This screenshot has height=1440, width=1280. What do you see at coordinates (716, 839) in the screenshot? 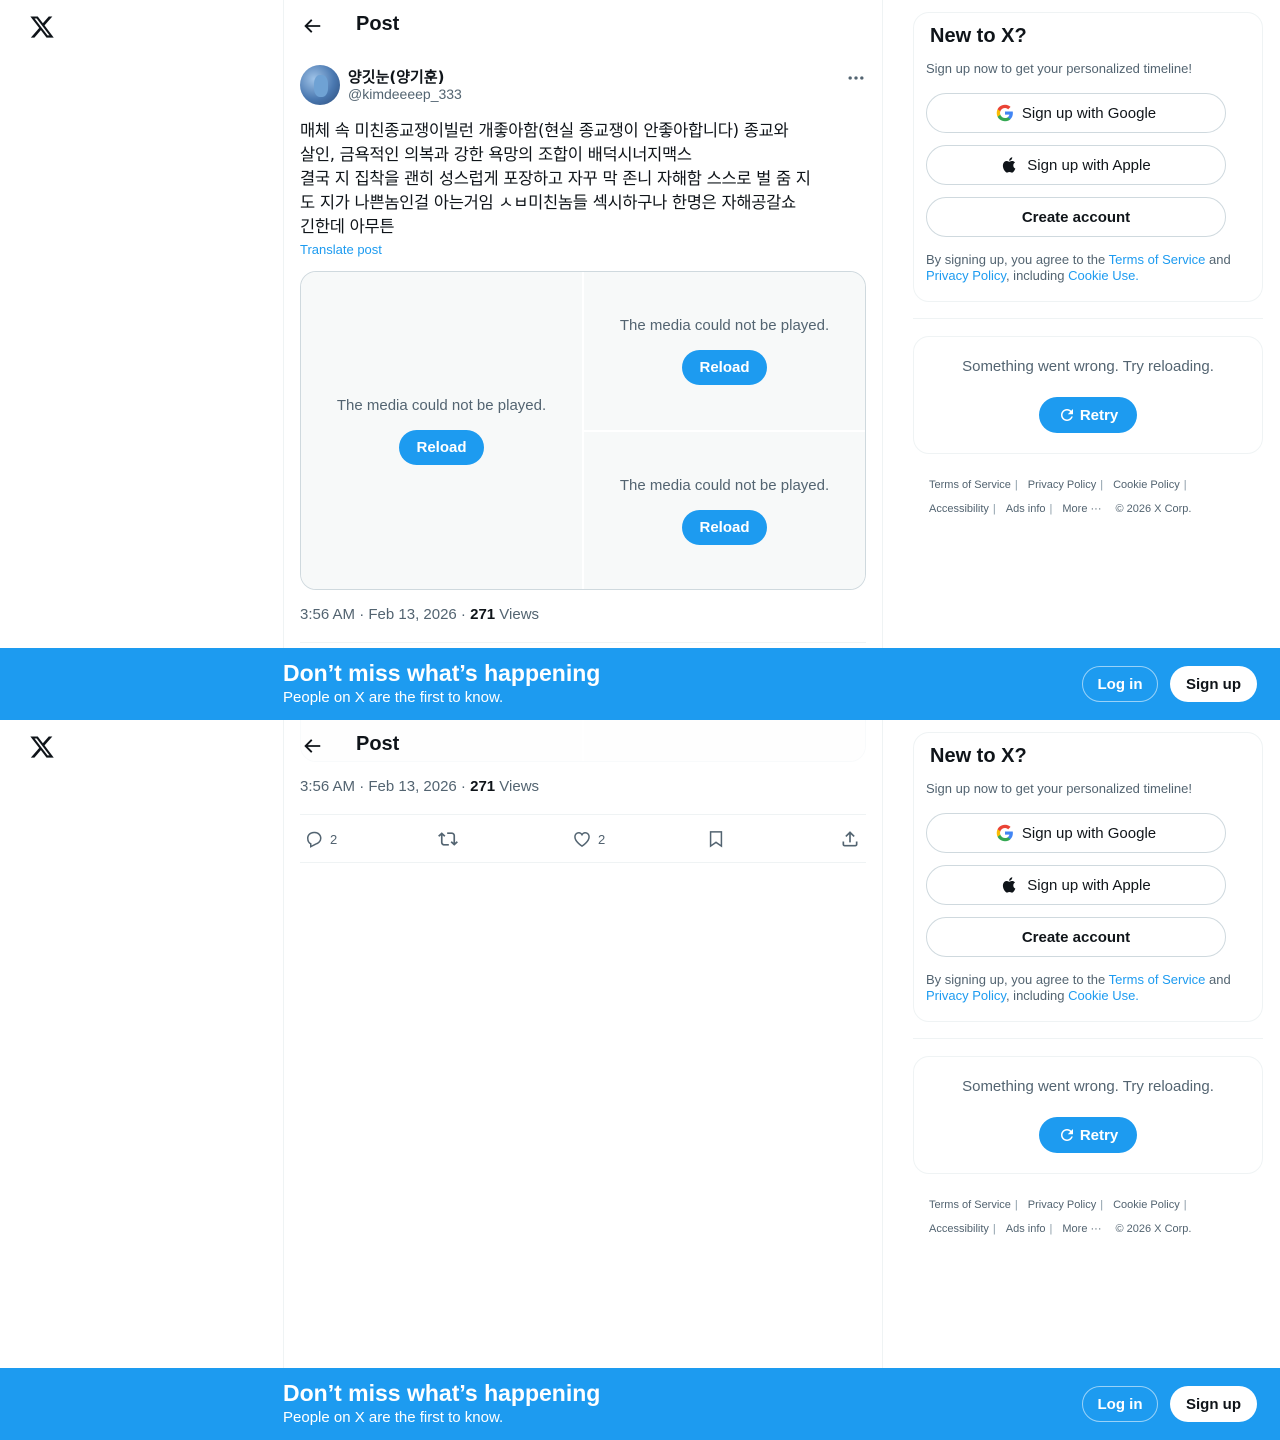
I see `bookmark-button` at bounding box center [716, 839].